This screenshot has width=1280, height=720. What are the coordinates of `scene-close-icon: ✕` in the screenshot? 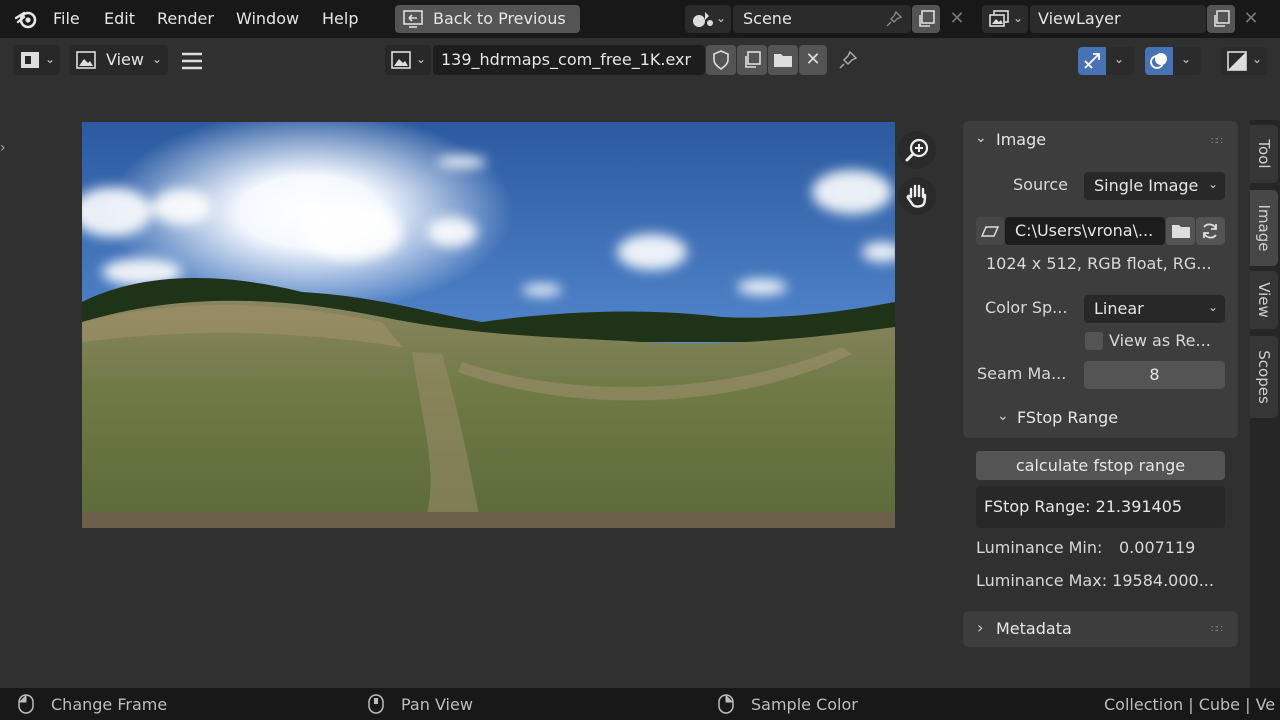 It's located at (957, 19).